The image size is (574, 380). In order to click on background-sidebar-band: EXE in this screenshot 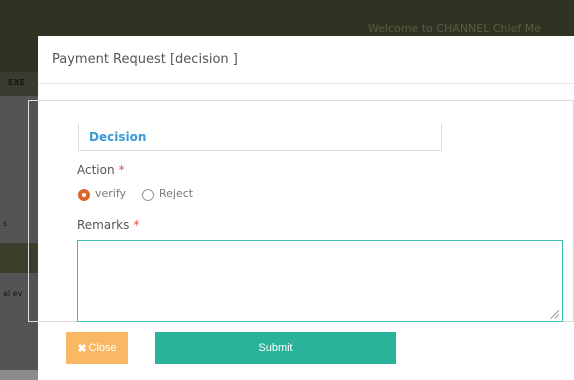, I will do `click(20, 84)`.